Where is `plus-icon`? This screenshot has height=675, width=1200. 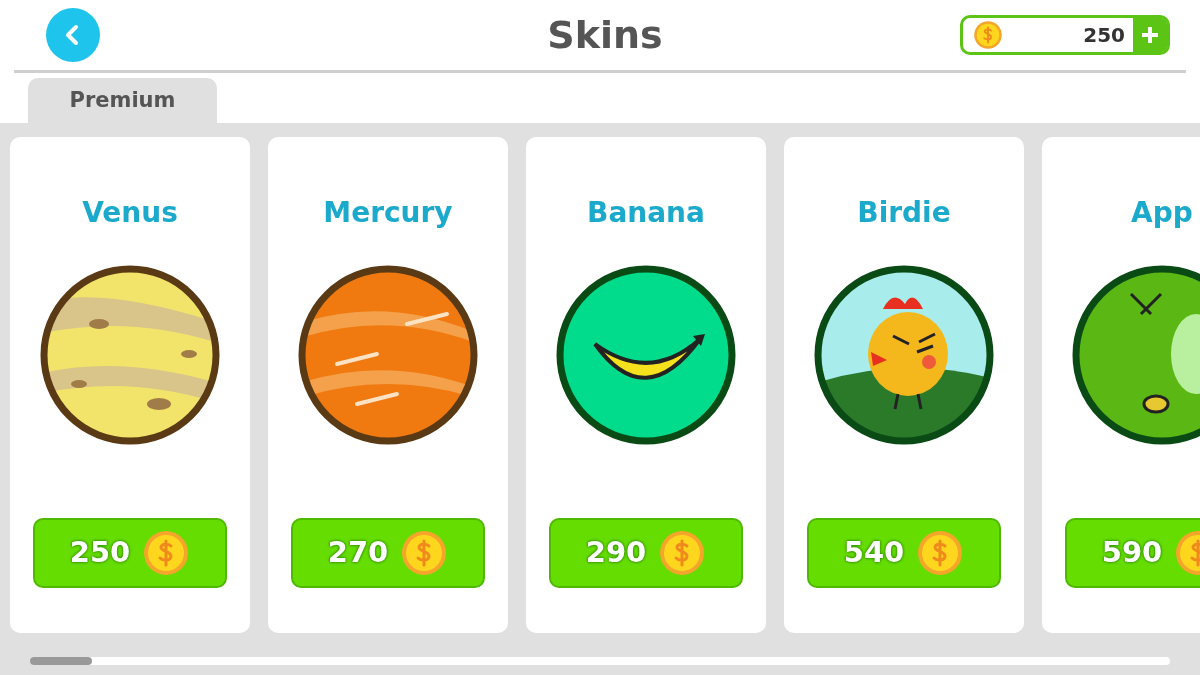 plus-icon is located at coordinates (1150, 35).